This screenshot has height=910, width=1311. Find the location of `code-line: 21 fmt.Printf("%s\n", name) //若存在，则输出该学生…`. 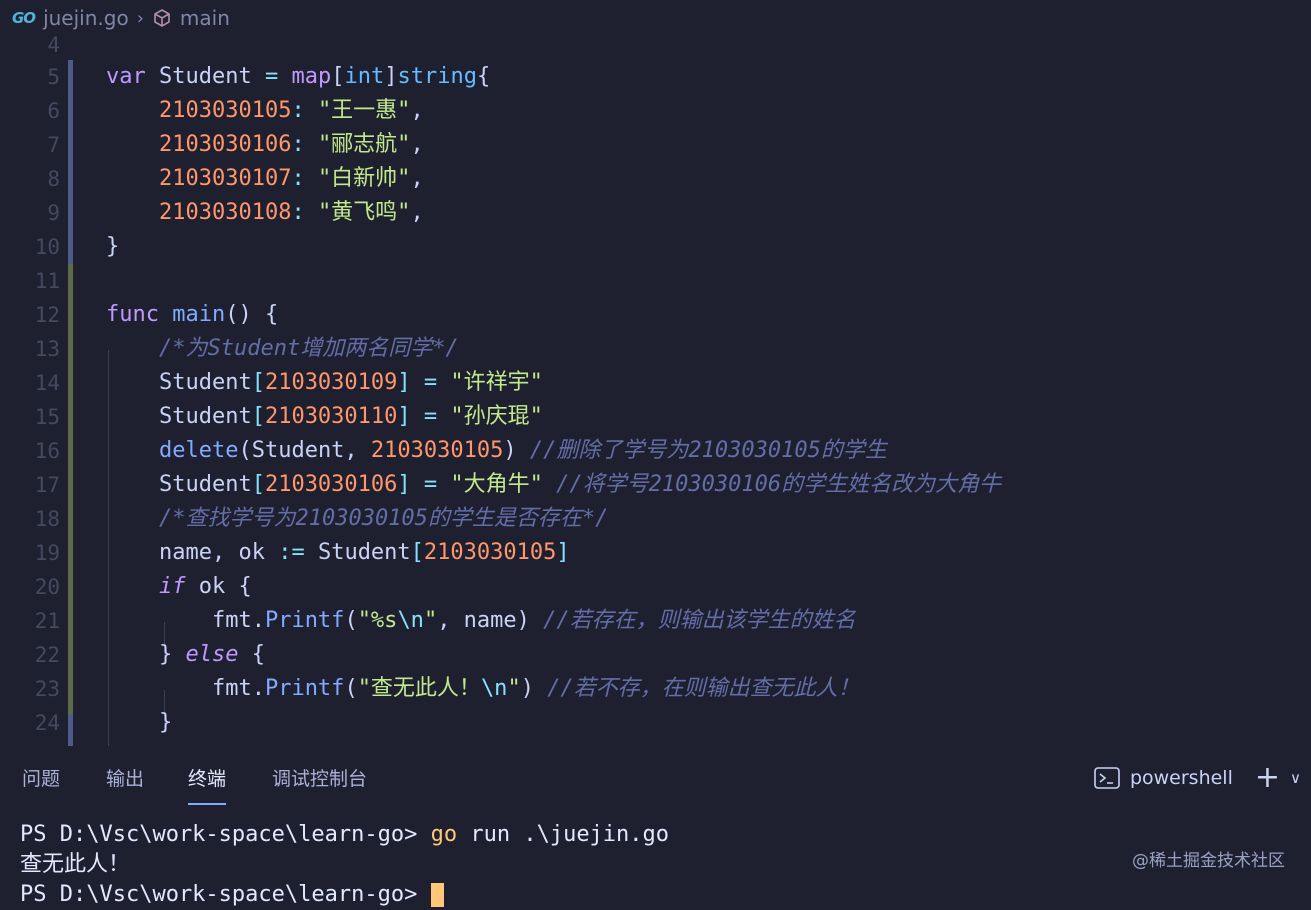

code-line: 21 fmt.Printf("%s\n", name) //若存在，则输出该学生… is located at coordinates (655, 621).